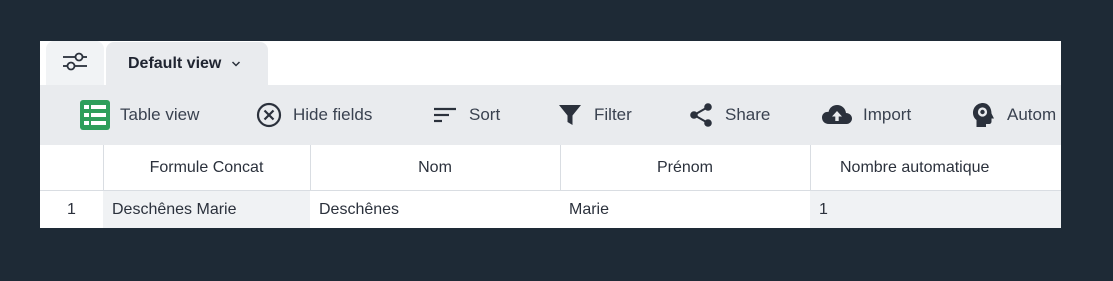 This screenshot has height=281, width=1113. Describe the element at coordinates (435, 167) in the screenshot. I see `column-header-nom: Nom` at that location.